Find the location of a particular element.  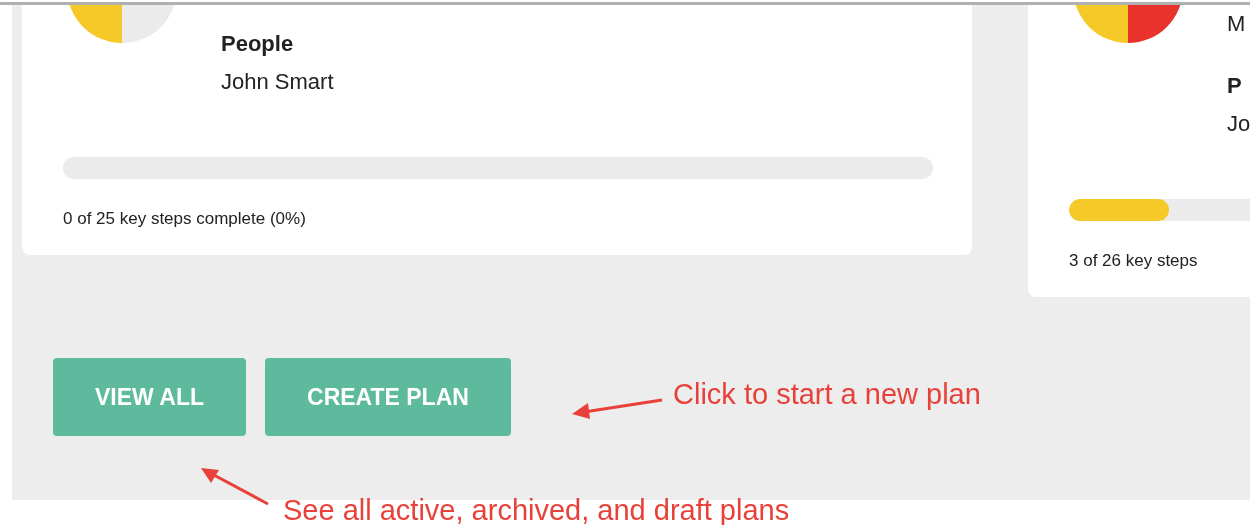

action-button: VIEW ALL is located at coordinates (150, 397).